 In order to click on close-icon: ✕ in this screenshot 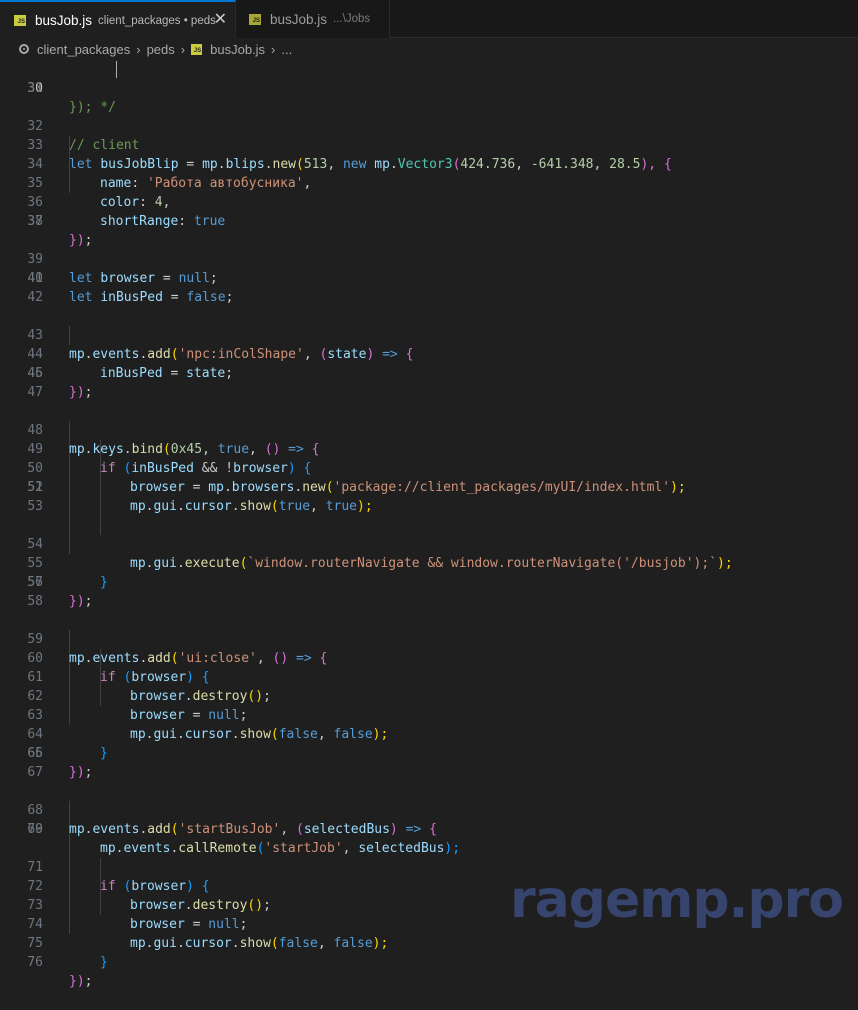, I will do `click(220, 20)`.